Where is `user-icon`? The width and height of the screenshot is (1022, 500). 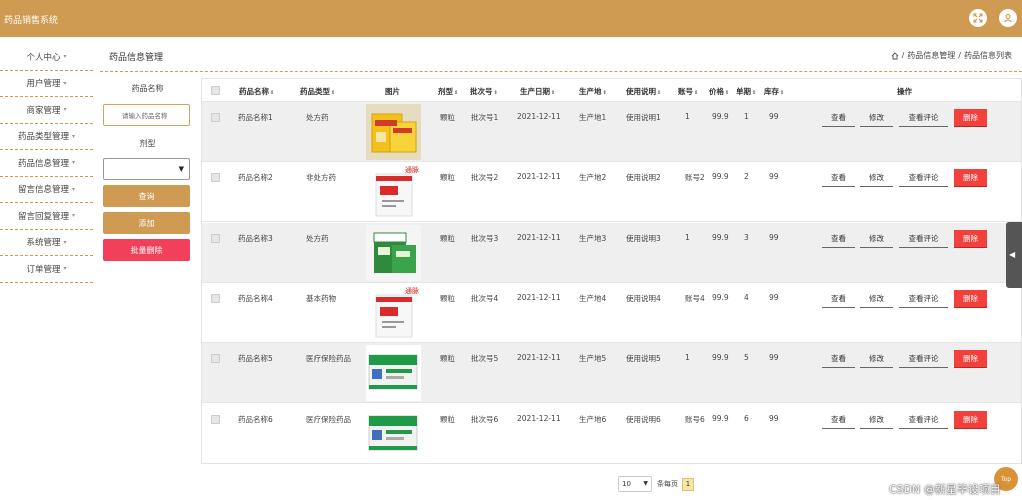 user-icon is located at coordinates (1008, 18).